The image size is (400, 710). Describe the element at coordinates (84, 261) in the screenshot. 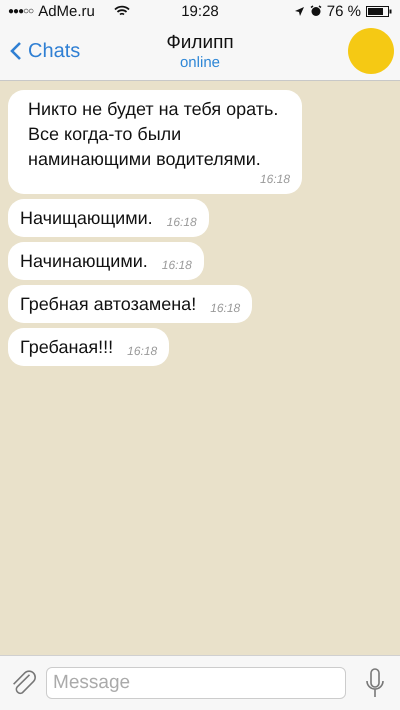

I see `message-text: Начинающими.` at that location.